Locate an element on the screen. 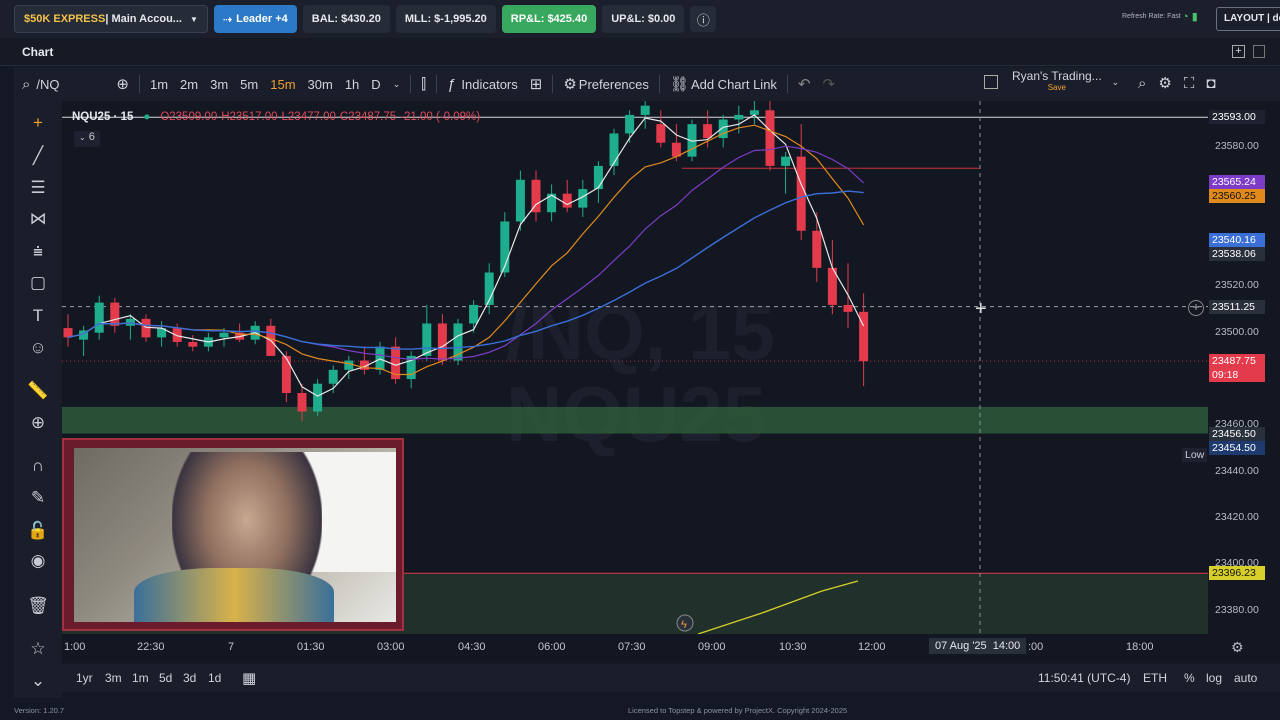  camera-icon: ◘ is located at coordinates (1210, 83).